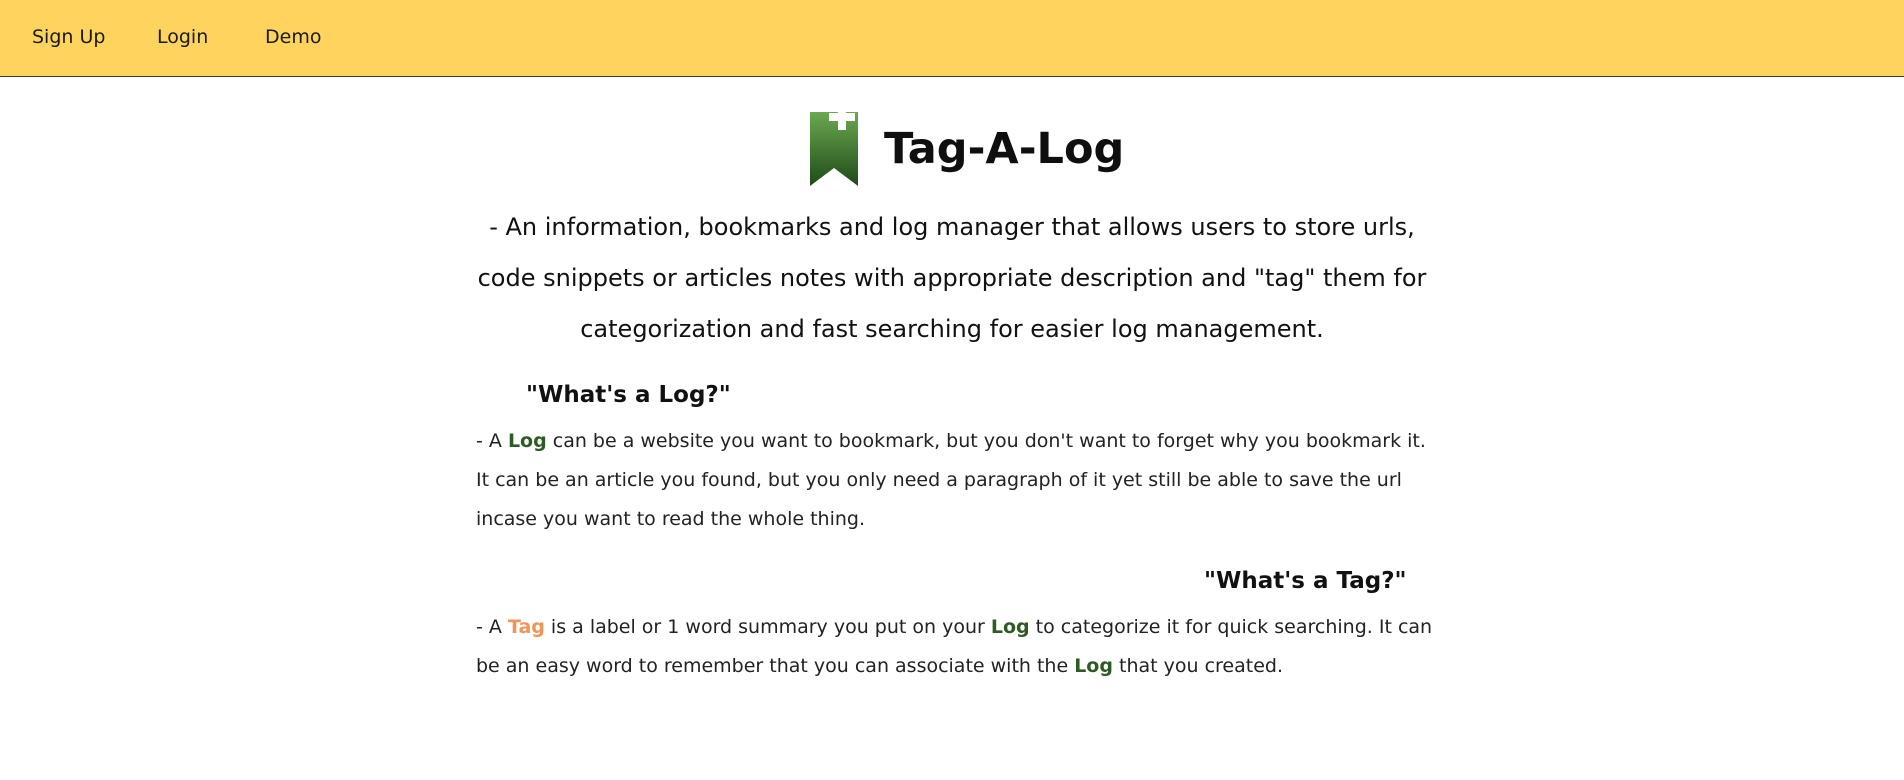 The width and height of the screenshot is (1904, 780). I want to click on tag-text-start: - A, so click(492, 627).